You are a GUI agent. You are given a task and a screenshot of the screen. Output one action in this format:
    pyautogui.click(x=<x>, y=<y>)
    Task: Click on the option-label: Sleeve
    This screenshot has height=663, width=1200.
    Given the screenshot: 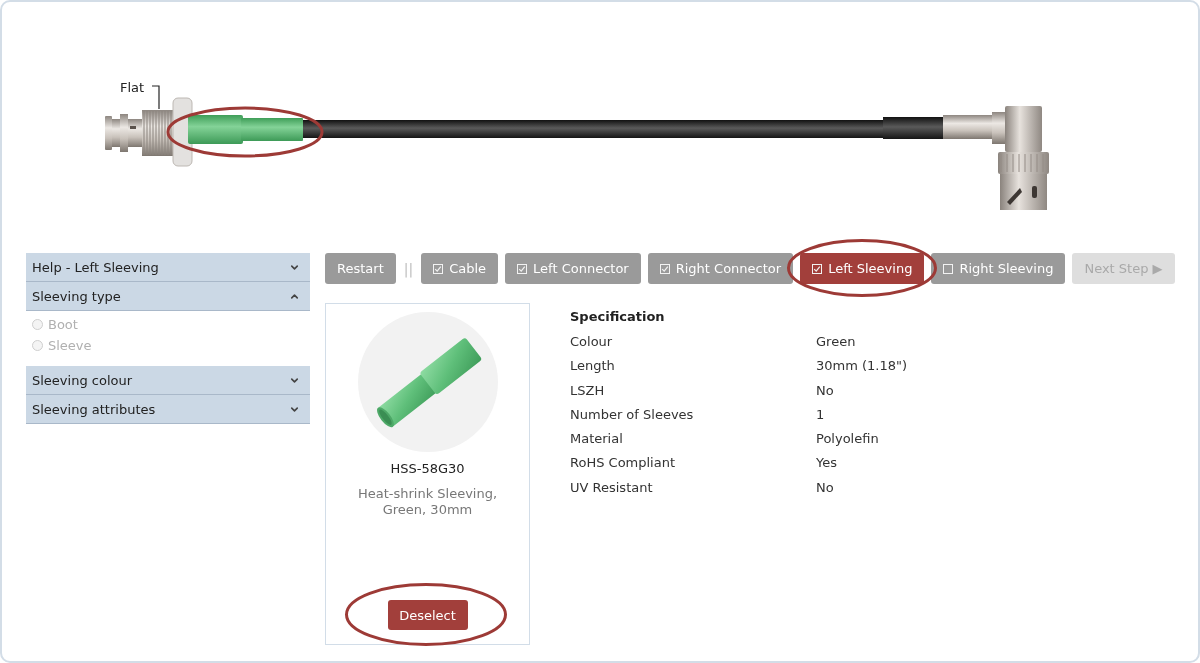 What is the action you would take?
    pyautogui.click(x=70, y=345)
    